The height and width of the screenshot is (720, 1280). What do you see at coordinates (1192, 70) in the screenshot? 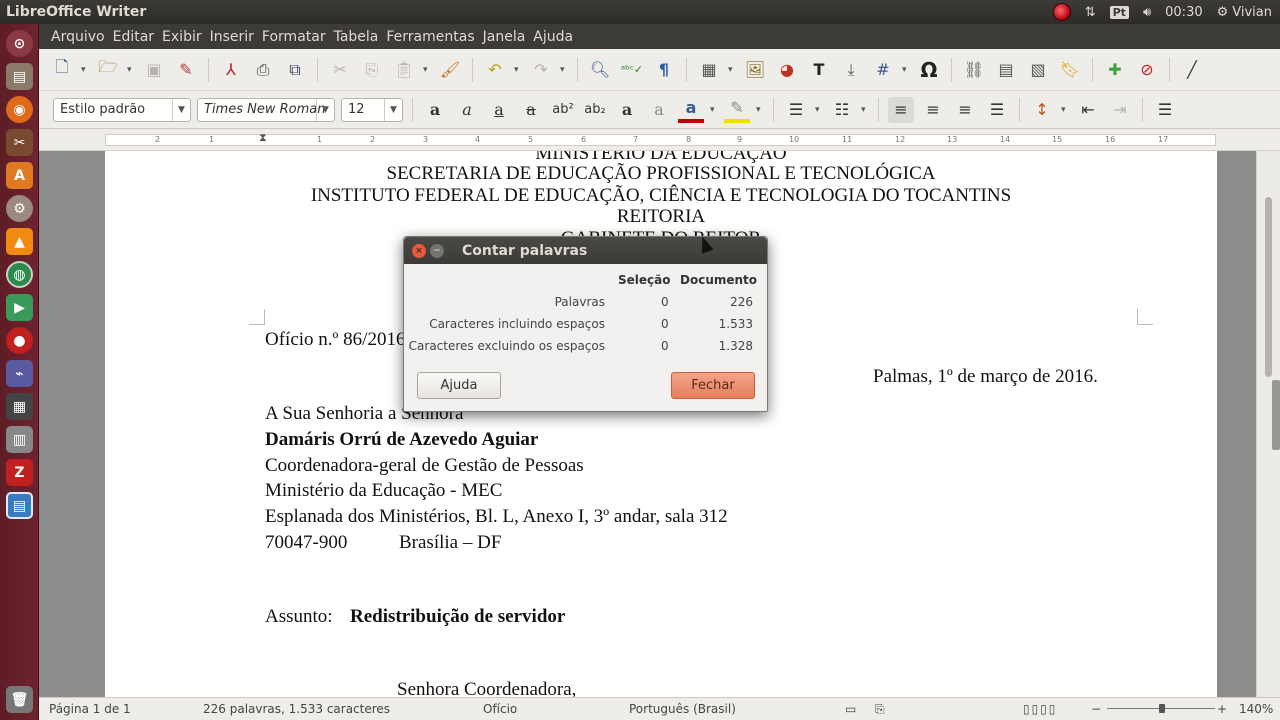
I see `line-icon: ╱` at bounding box center [1192, 70].